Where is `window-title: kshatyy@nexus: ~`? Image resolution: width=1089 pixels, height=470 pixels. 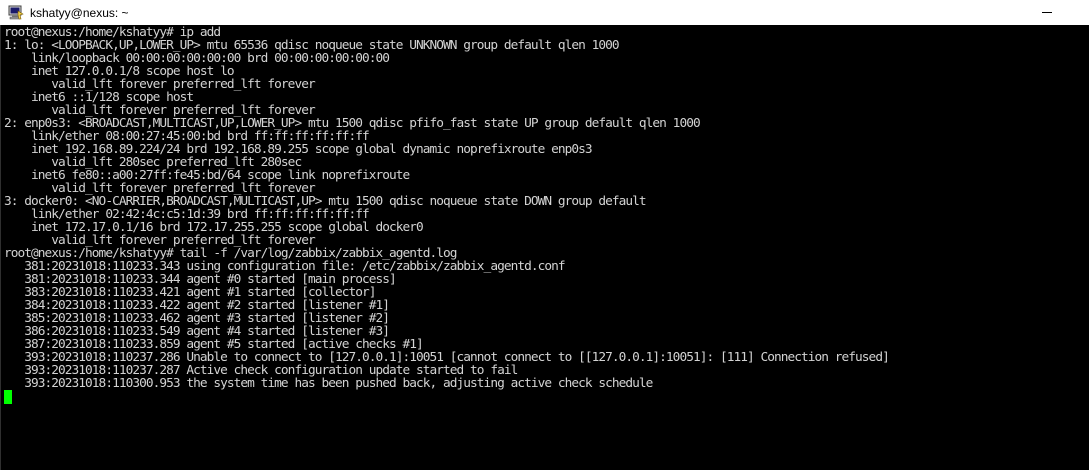 window-title: kshatyy@nexus: ~ is located at coordinates (79, 12).